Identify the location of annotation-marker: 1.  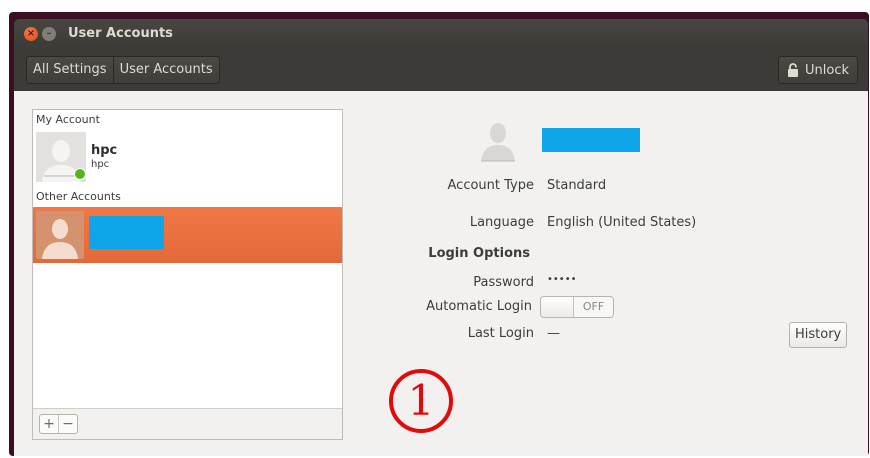
(421, 401).